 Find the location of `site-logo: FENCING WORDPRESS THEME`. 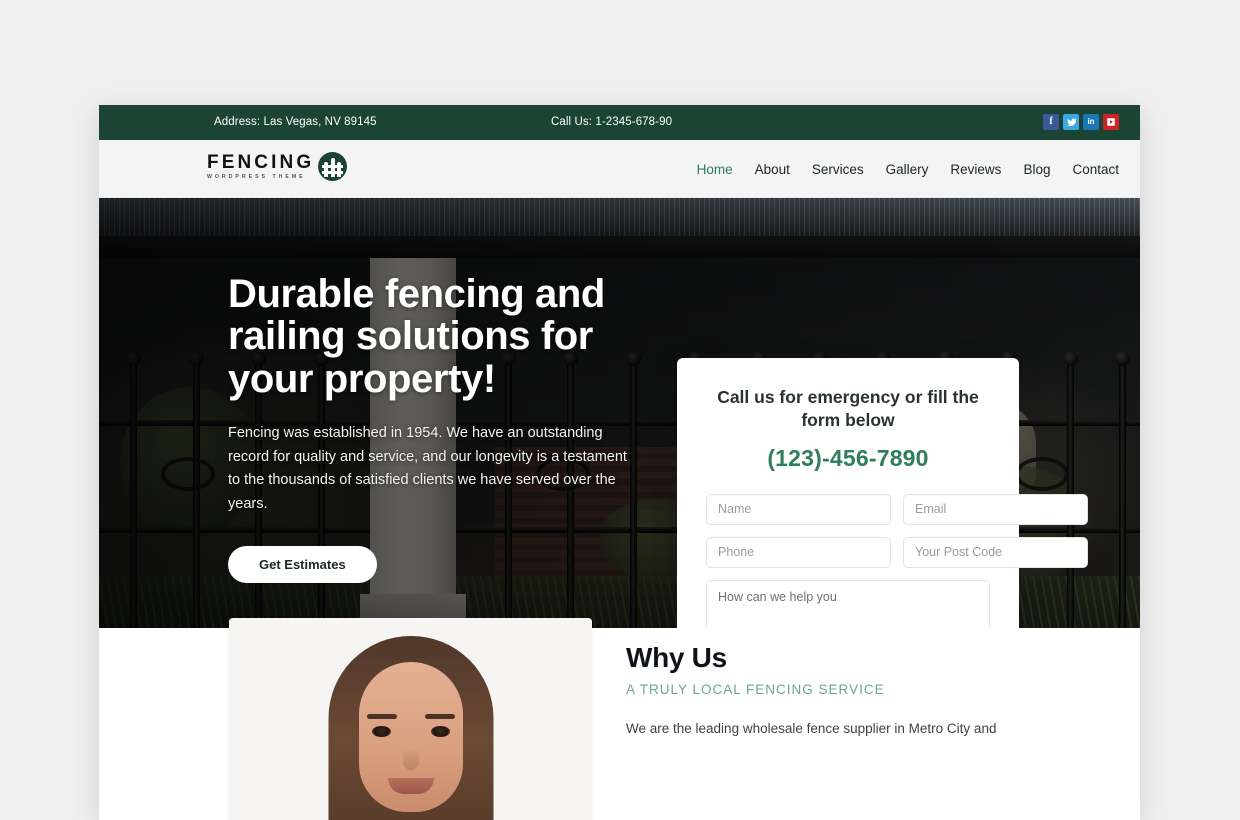

site-logo: FENCING WORDPRESS THEME is located at coordinates (277, 166).